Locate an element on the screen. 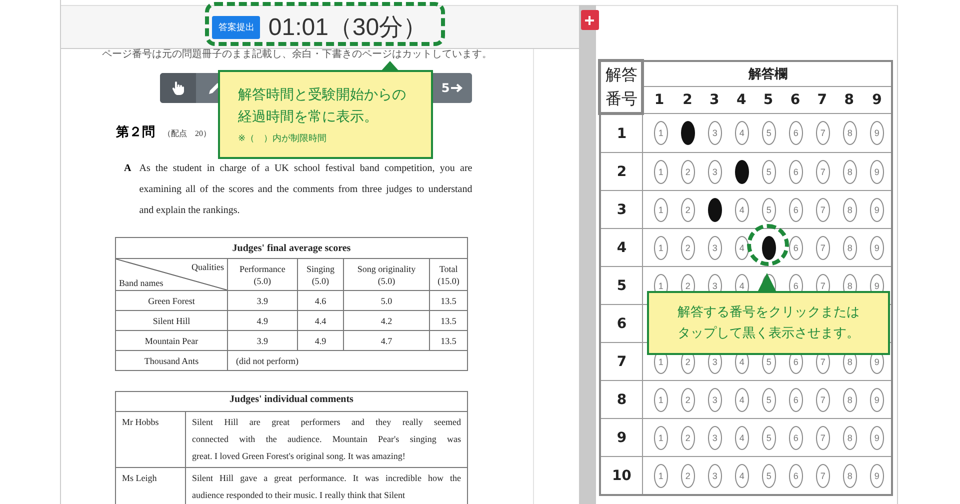 Image resolution: width=960 pixels, height=504 pixels. choice-number: 5 is located at coordinates (768, 100).